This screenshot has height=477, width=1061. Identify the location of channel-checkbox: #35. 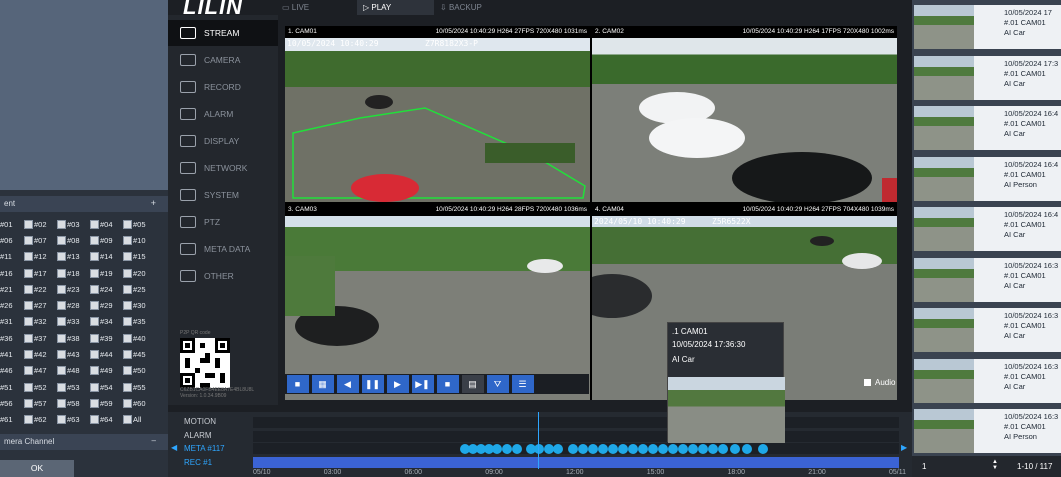
(139, 322).